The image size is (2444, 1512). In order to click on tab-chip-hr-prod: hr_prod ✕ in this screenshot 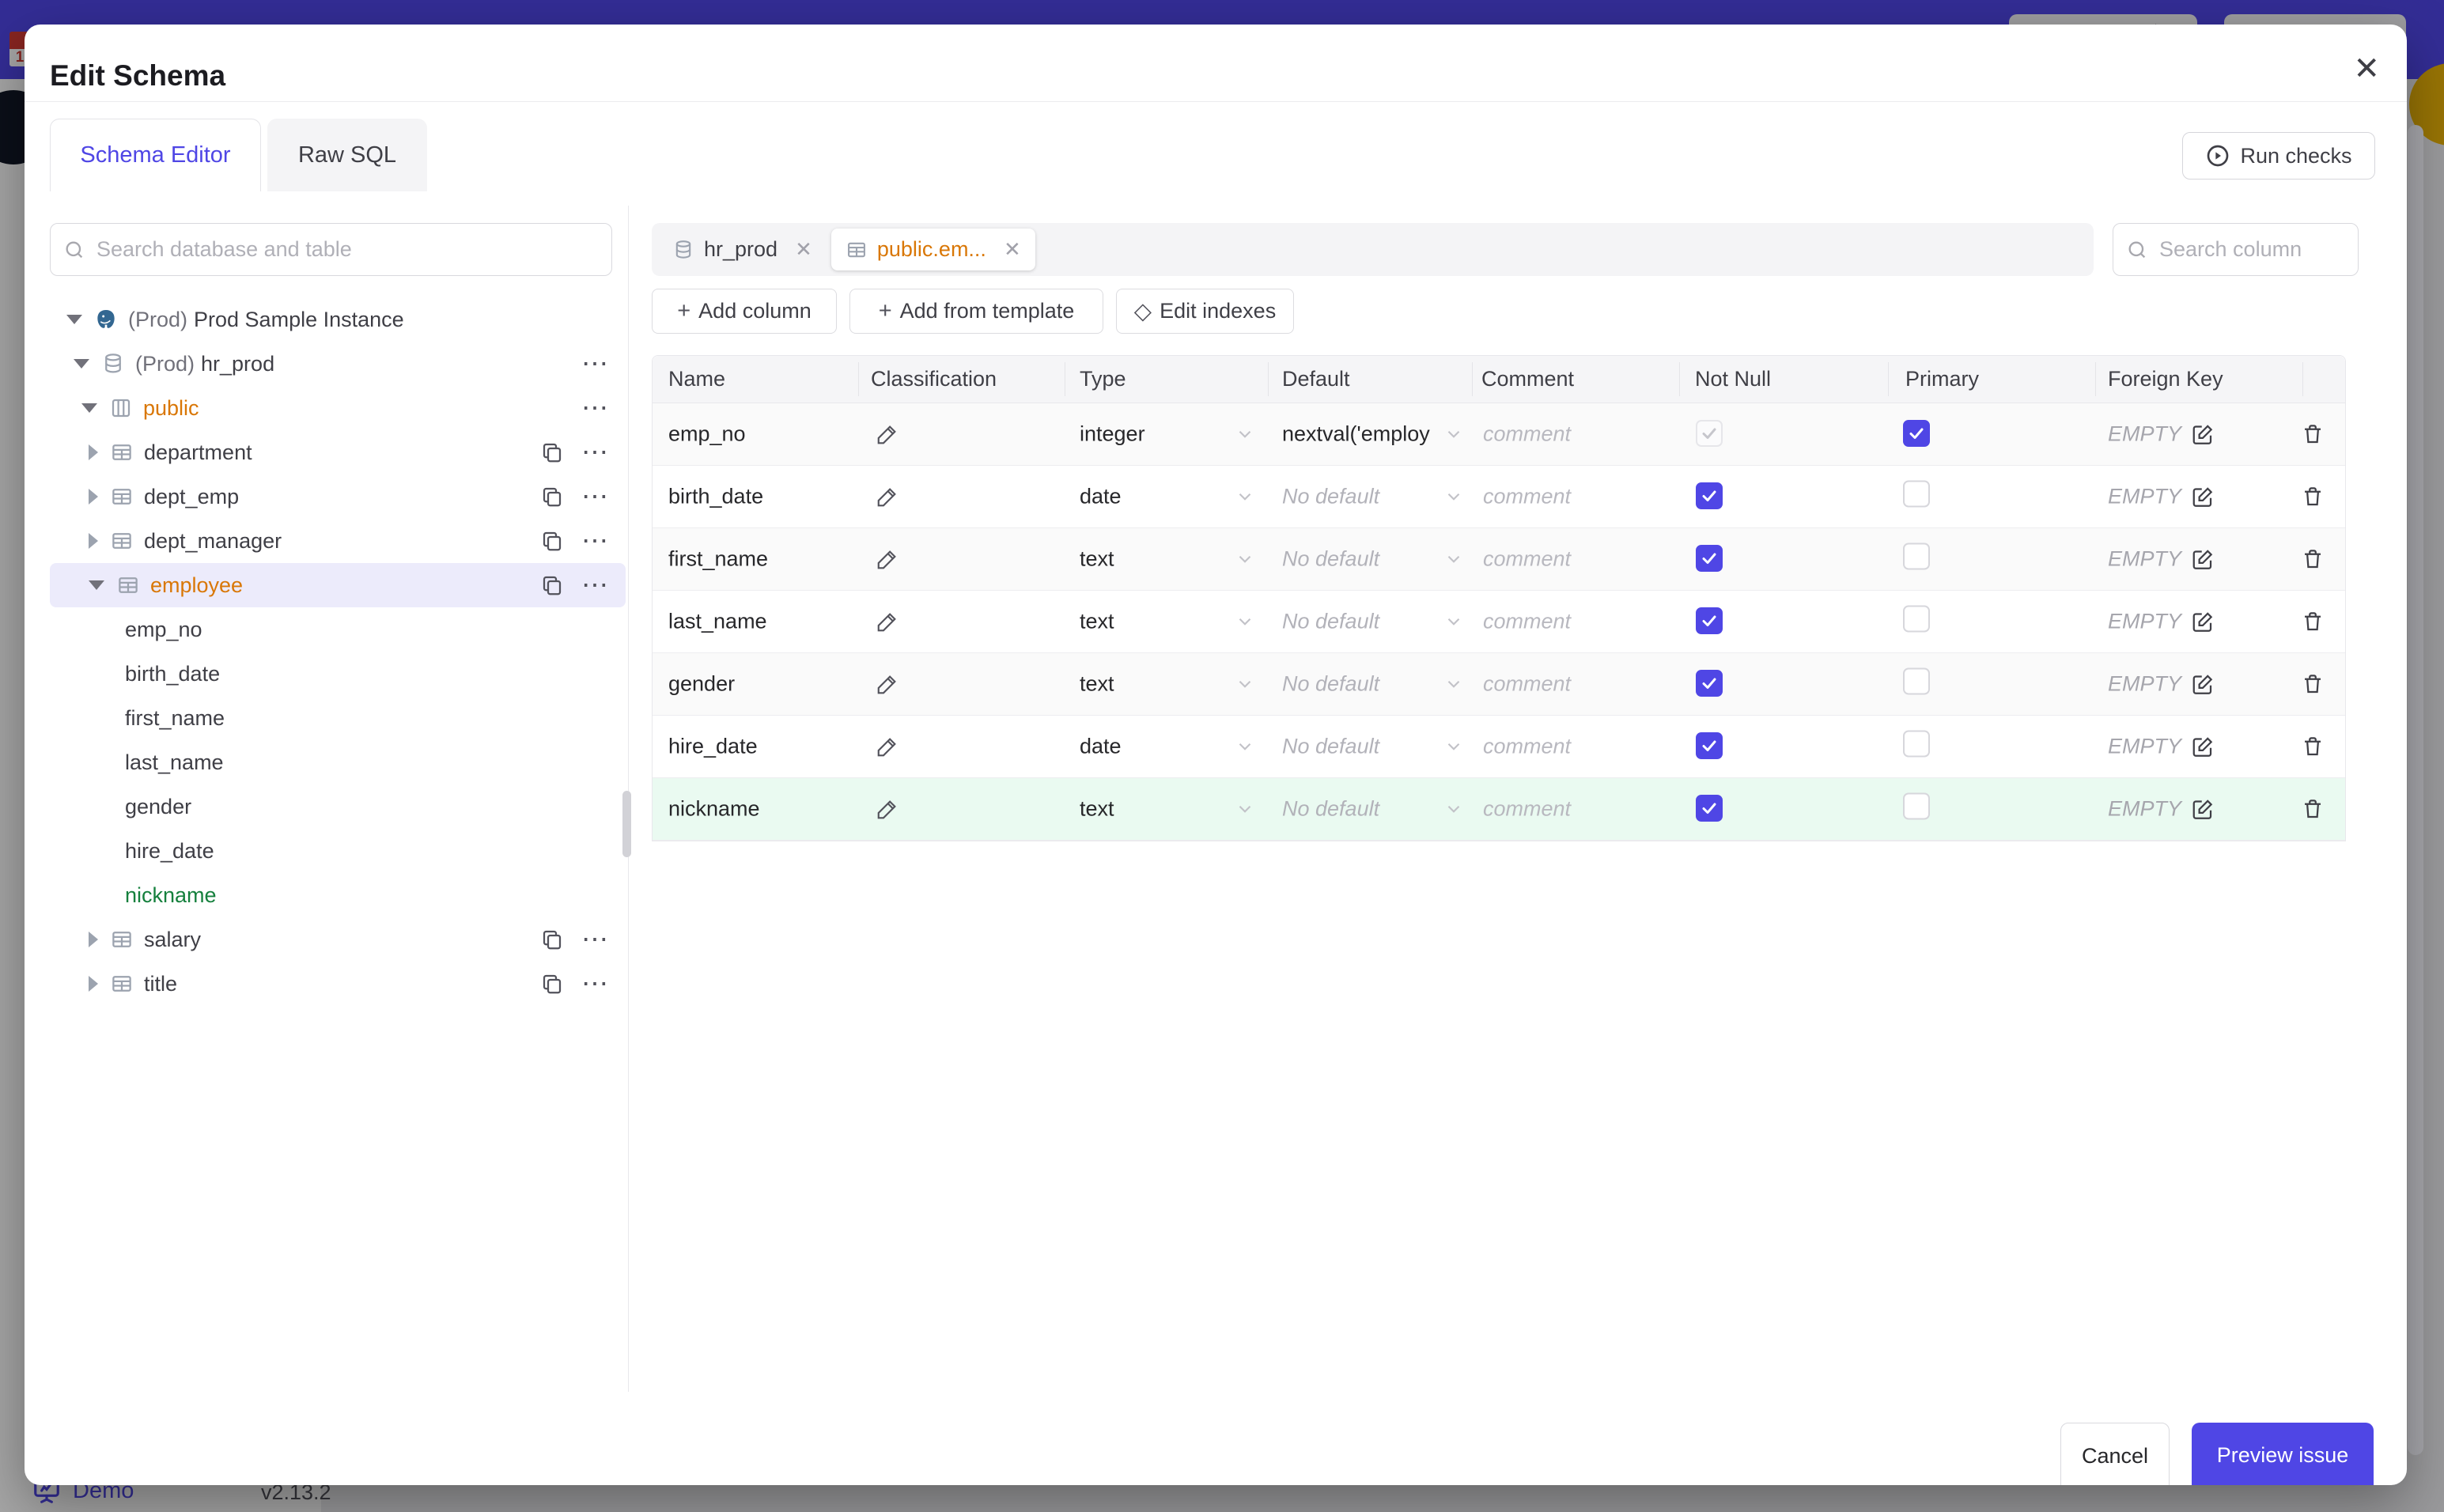, I will do `click(742, 250)`.